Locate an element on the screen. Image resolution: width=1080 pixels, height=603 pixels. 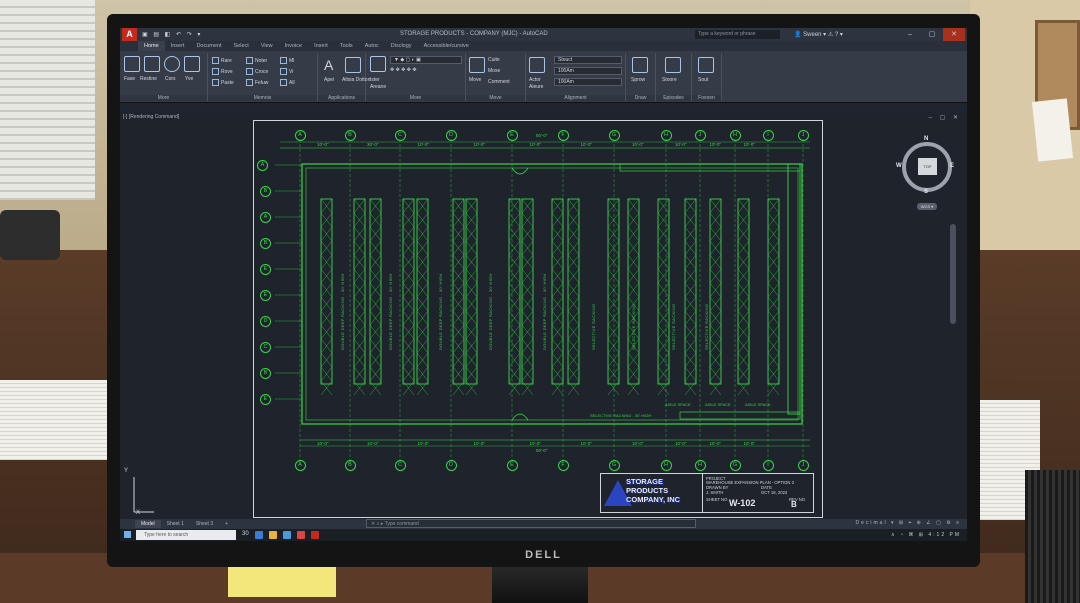
tab-sheet-3: Sheet 3 is located at coordinates (204, 524).